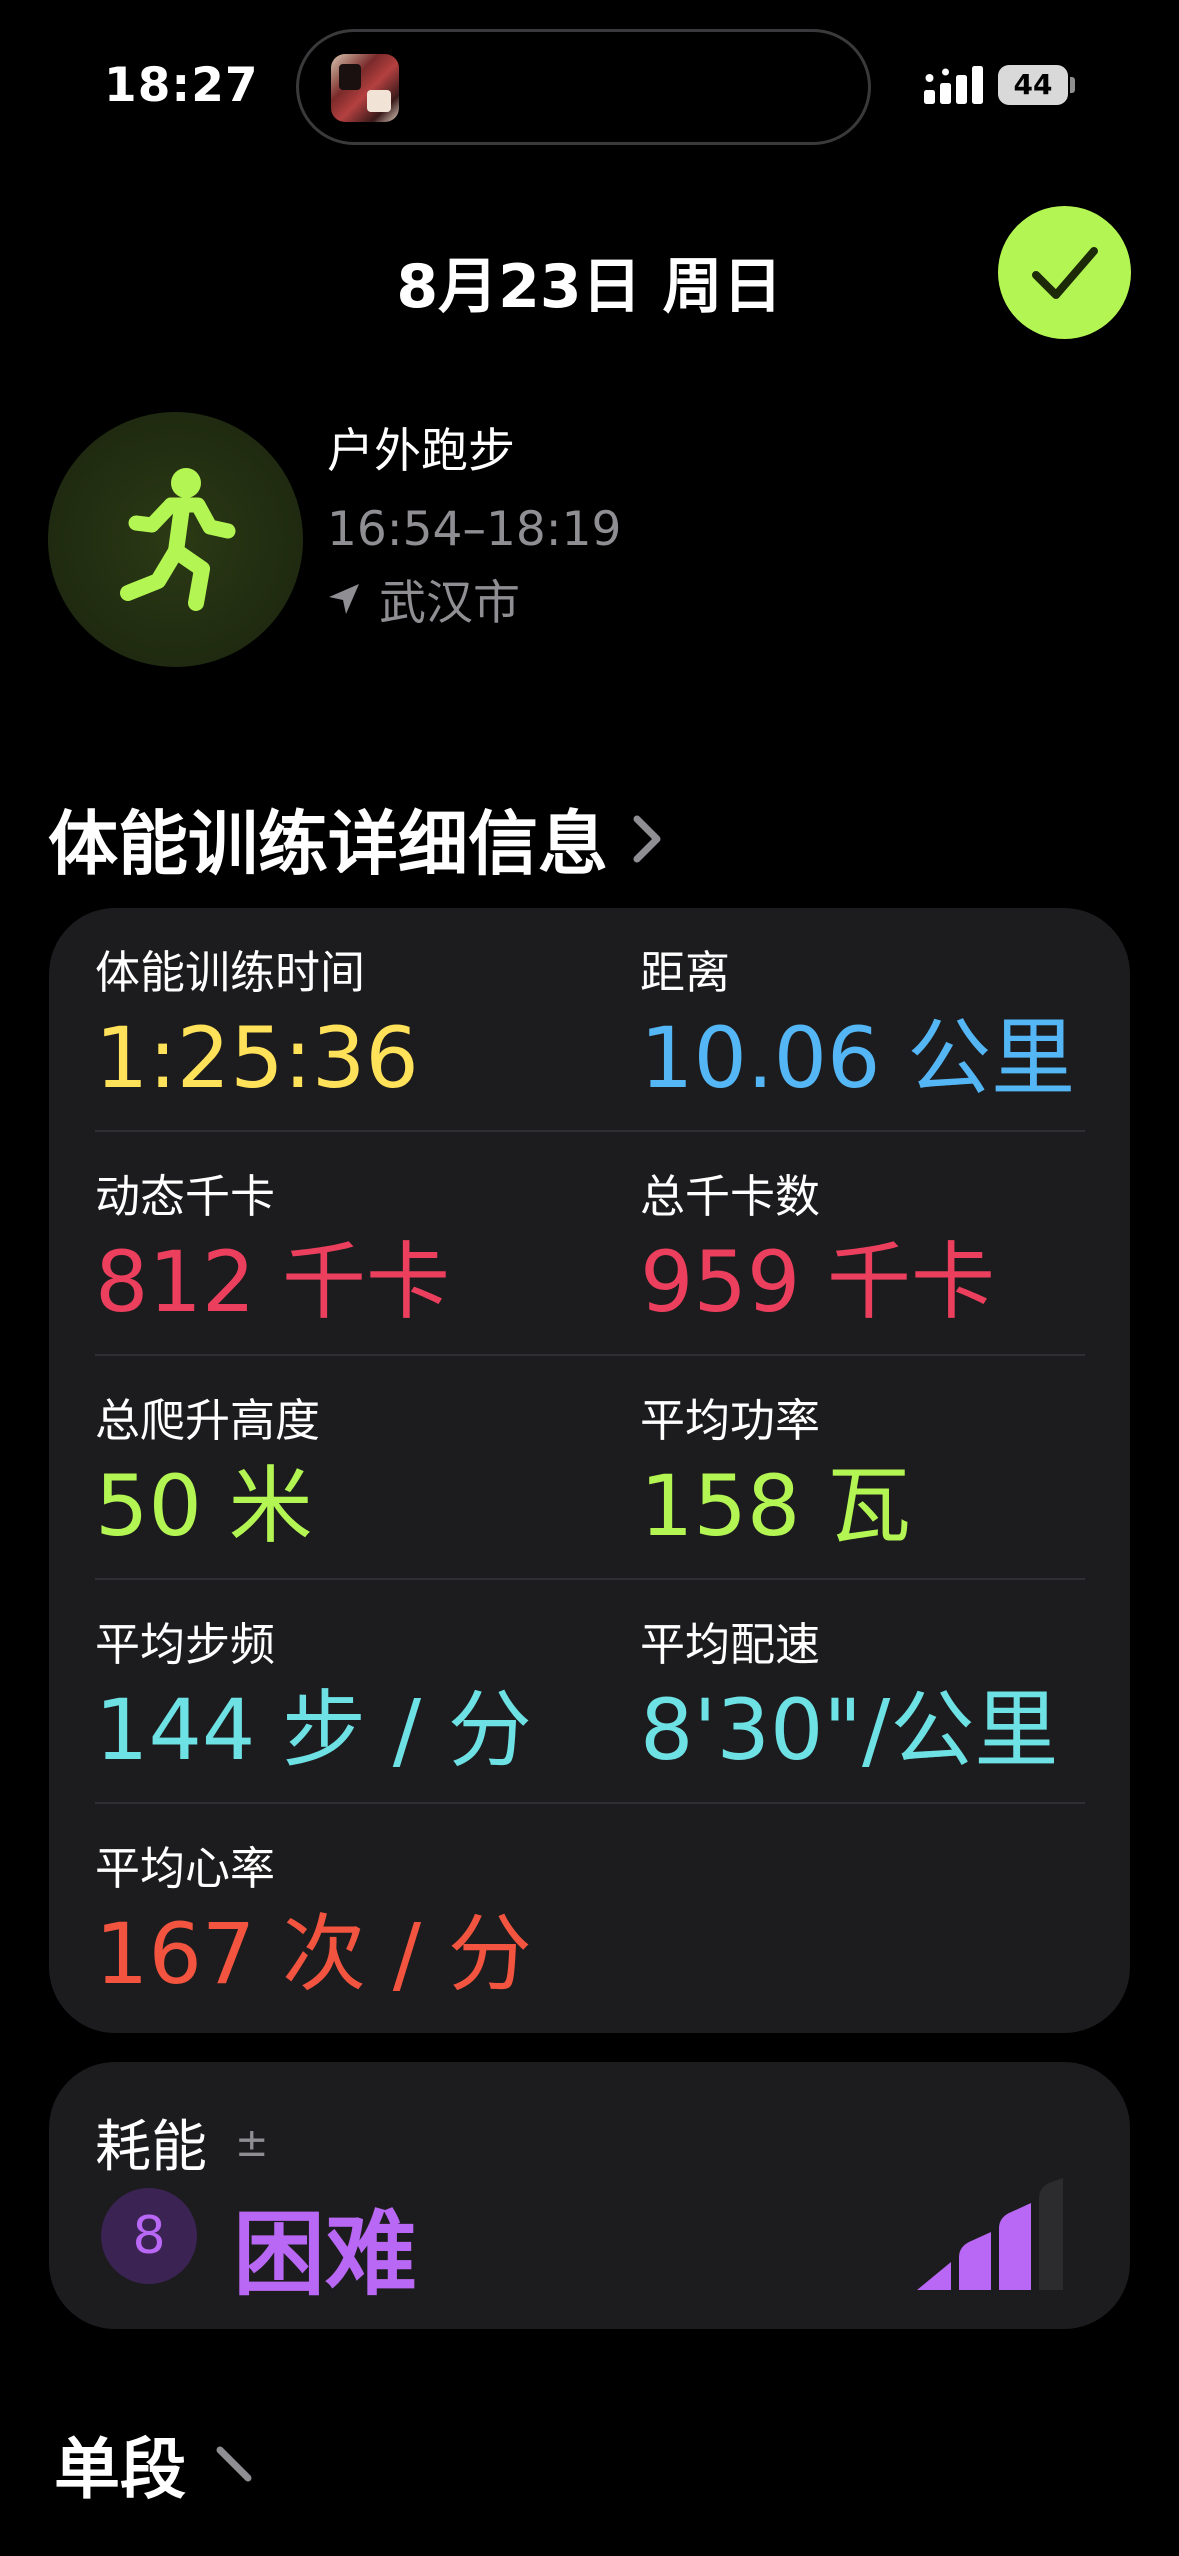 This screenshot has width=1179, height=2556. I want to click on details-section-title: 体能训练详细信息, so click(328, 844).